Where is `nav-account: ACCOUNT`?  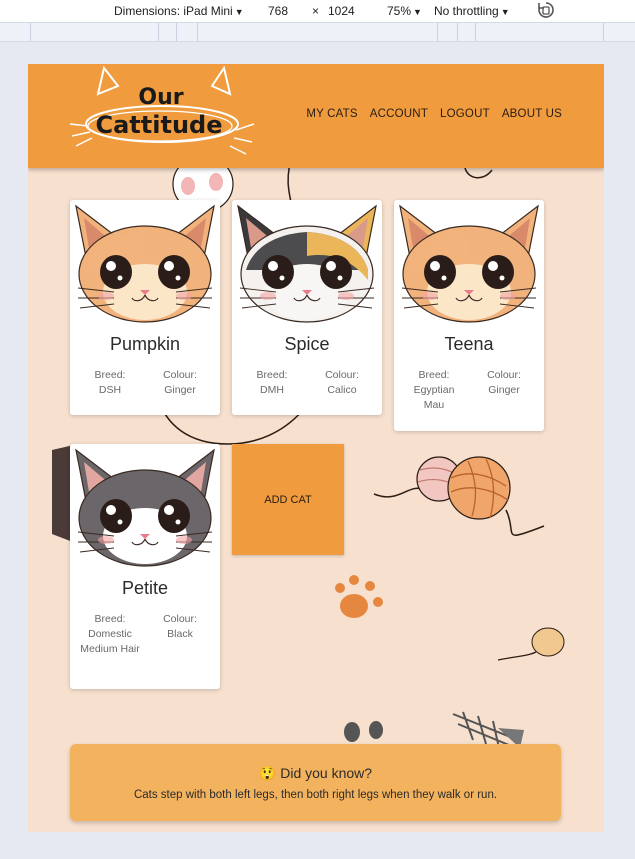
nav-account: ACCOUNT is located at coordinates (399, 114).